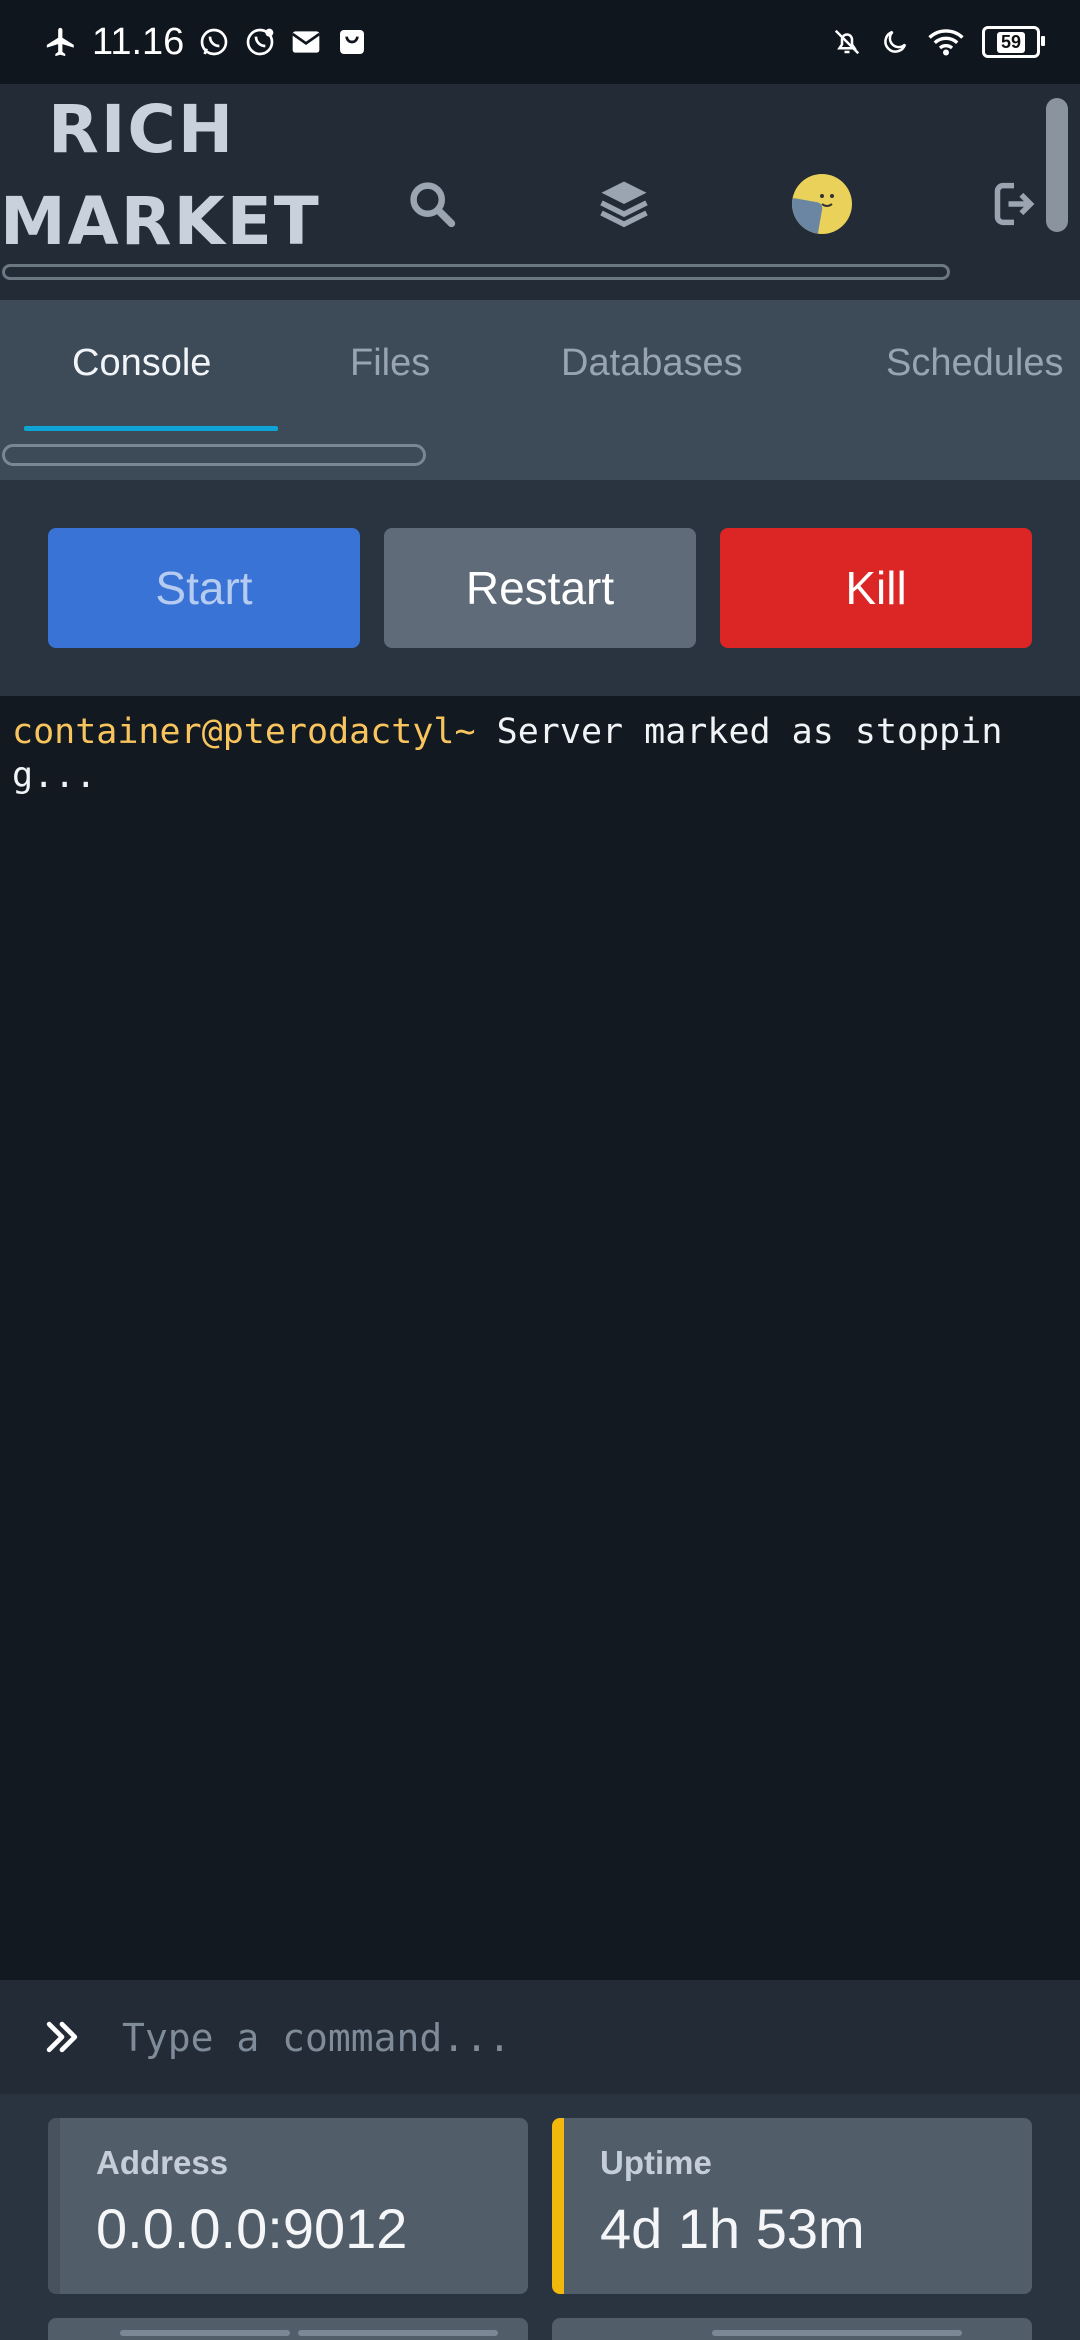  I want to click on servers-button, so click(624, 204).